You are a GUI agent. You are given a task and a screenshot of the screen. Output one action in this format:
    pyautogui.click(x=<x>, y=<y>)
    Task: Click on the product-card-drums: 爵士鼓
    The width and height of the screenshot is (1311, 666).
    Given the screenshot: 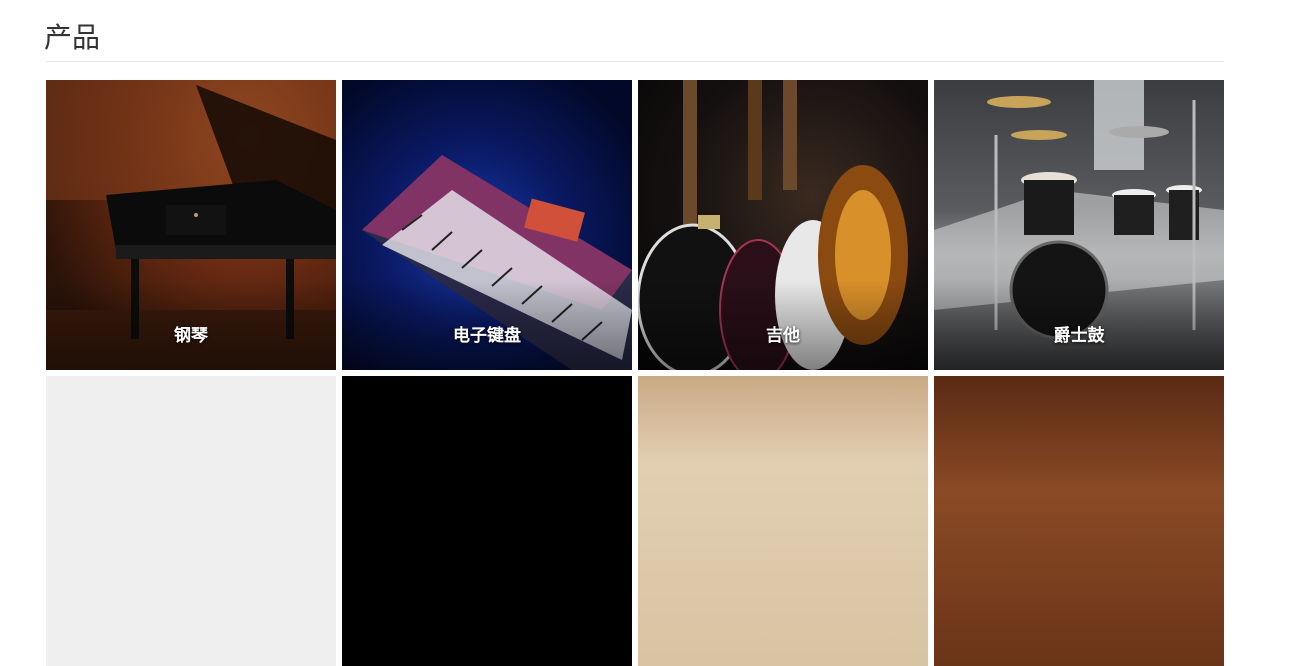 What is the action you would take?
    pyautogui.click(x=1079, y=225)
    